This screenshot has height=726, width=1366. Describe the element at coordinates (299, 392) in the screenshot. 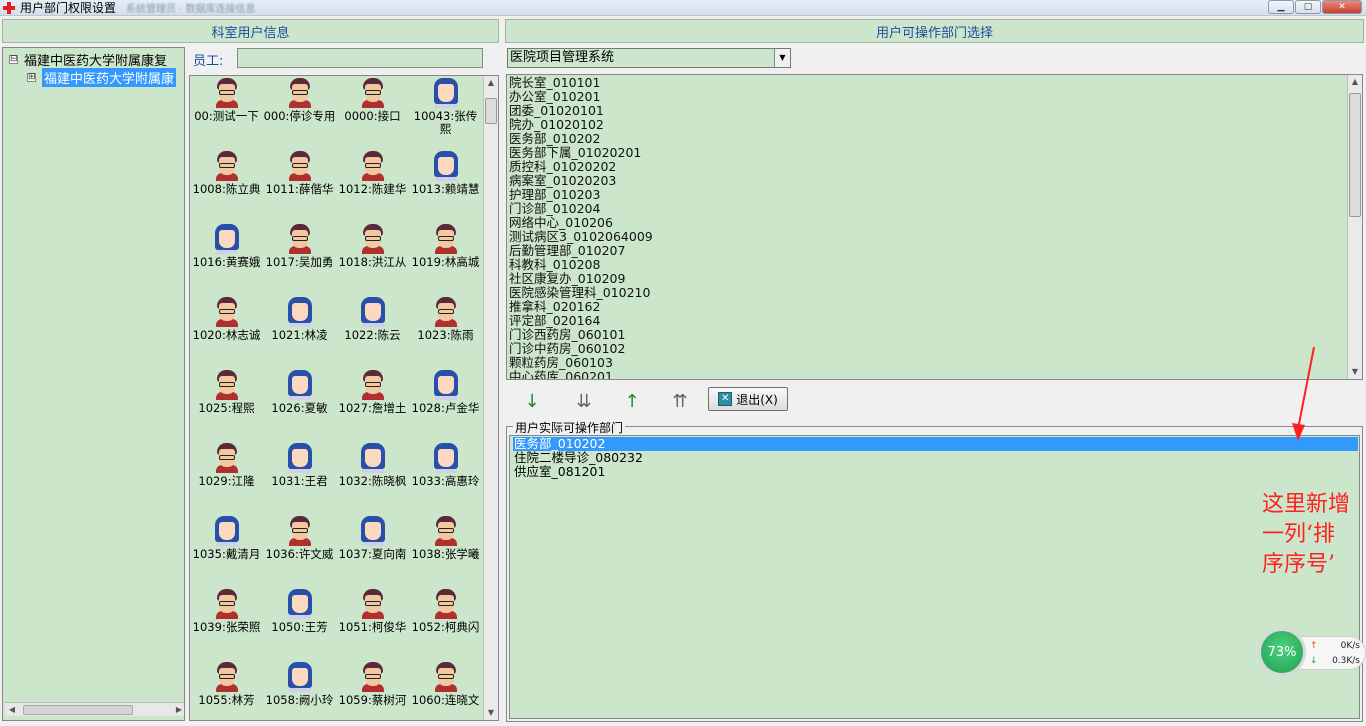

I see `user-item: 1026:夏敏` at that location.